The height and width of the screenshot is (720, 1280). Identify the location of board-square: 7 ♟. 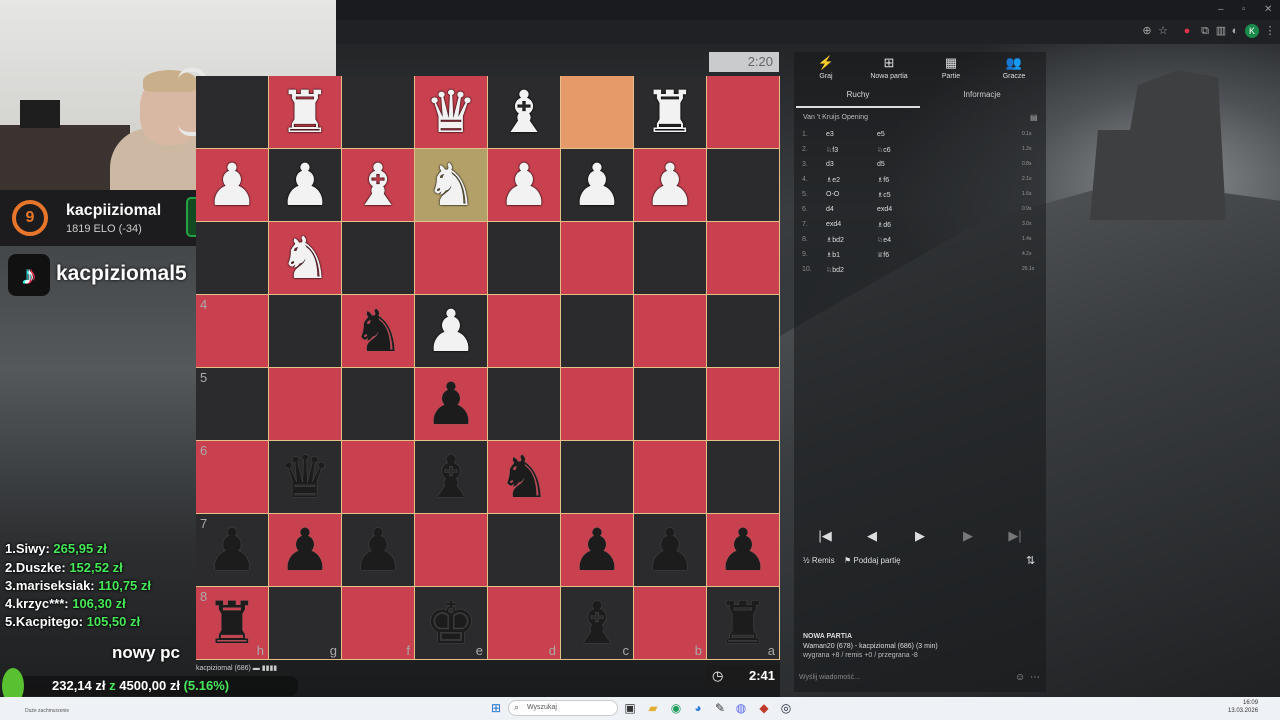
(232, 550).